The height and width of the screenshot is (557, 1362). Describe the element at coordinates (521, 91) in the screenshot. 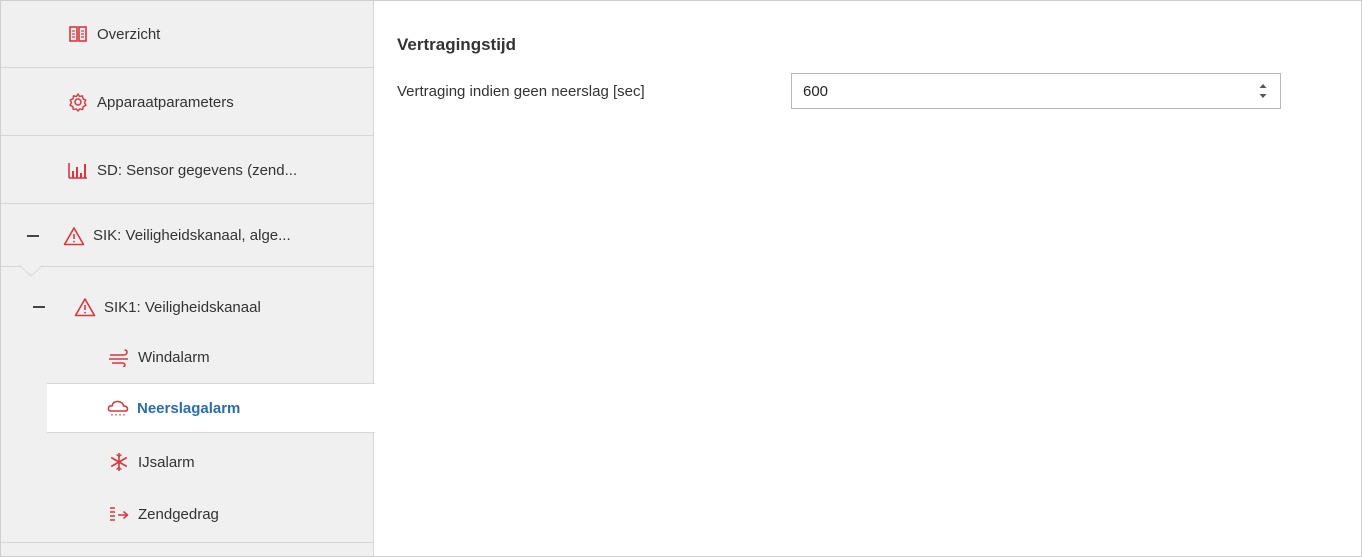

I see `delay-field-label: Vertraging indien geen neerslag [sec]` at that location.